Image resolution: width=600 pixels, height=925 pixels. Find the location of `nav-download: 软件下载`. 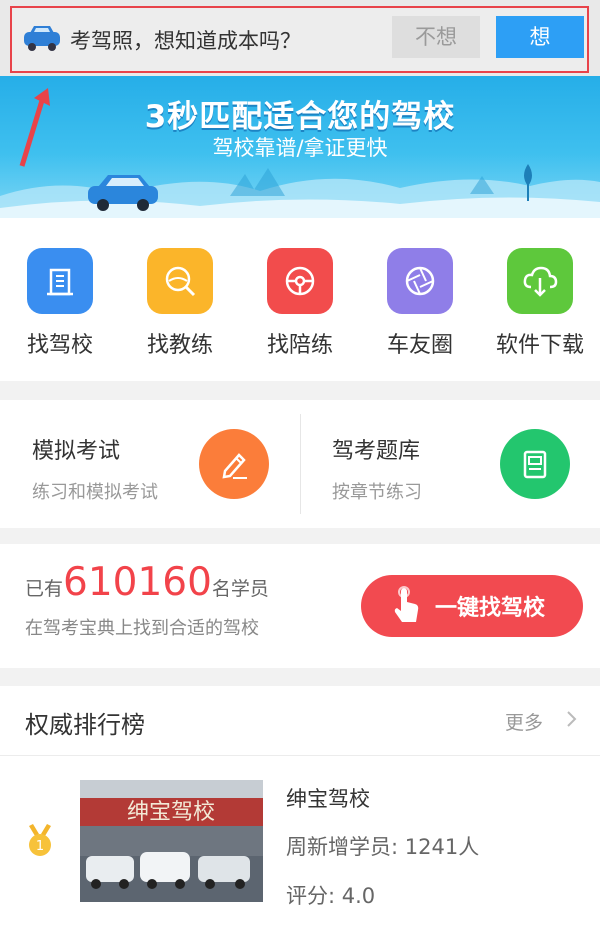

nav-download: 软件下载 is located at coordinates (540, 303).